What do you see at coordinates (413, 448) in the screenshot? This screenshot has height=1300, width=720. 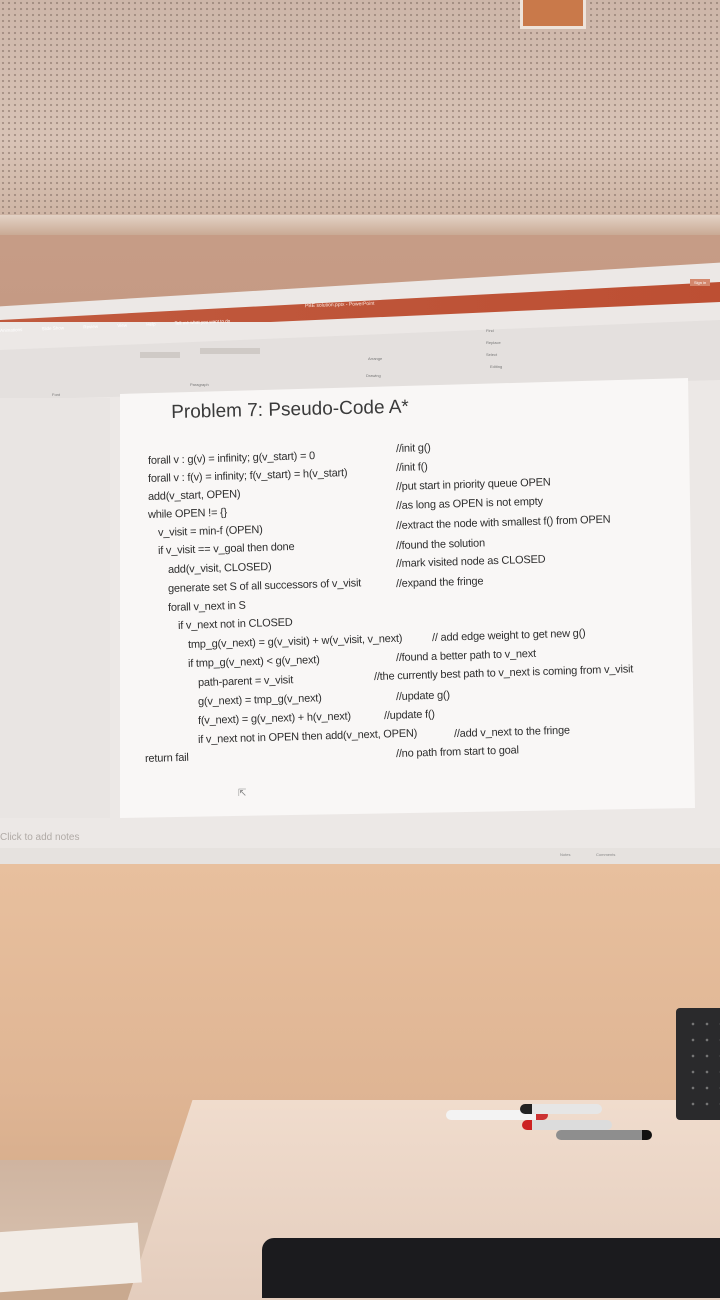 I see `comment-line-1: //init g()` at bounding box center [413, 448].